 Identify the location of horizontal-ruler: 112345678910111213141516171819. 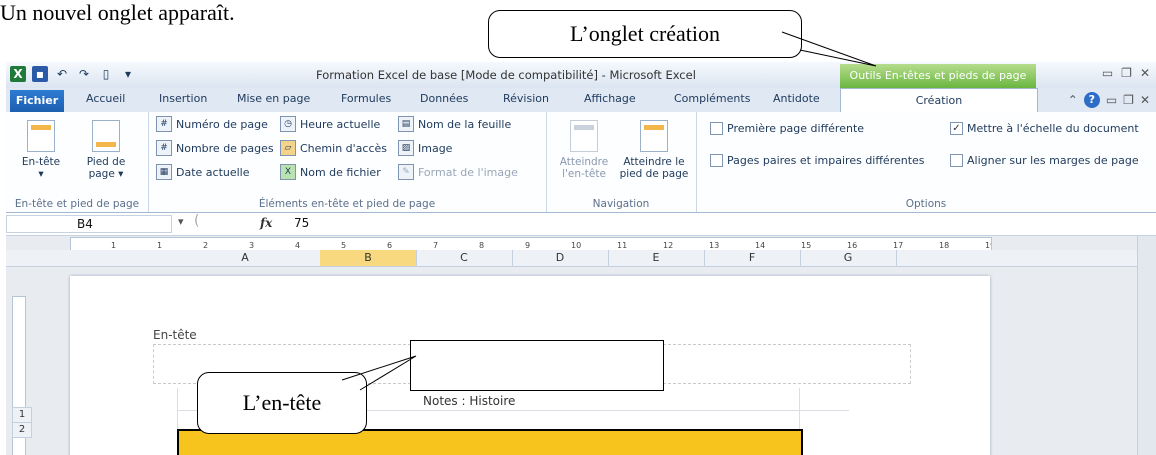
(532, 244).